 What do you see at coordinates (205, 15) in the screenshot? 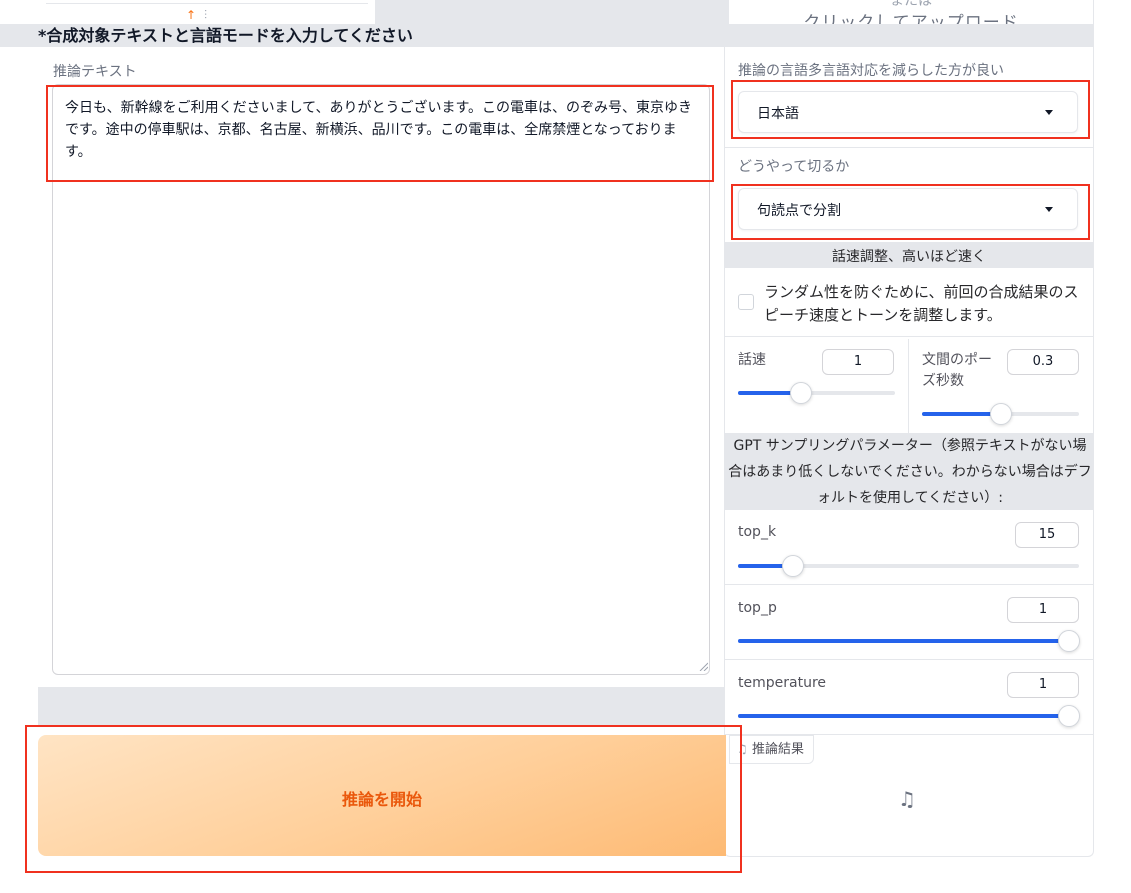
I see `waveform-icon: ⫶` at bounding box center [205, 15].